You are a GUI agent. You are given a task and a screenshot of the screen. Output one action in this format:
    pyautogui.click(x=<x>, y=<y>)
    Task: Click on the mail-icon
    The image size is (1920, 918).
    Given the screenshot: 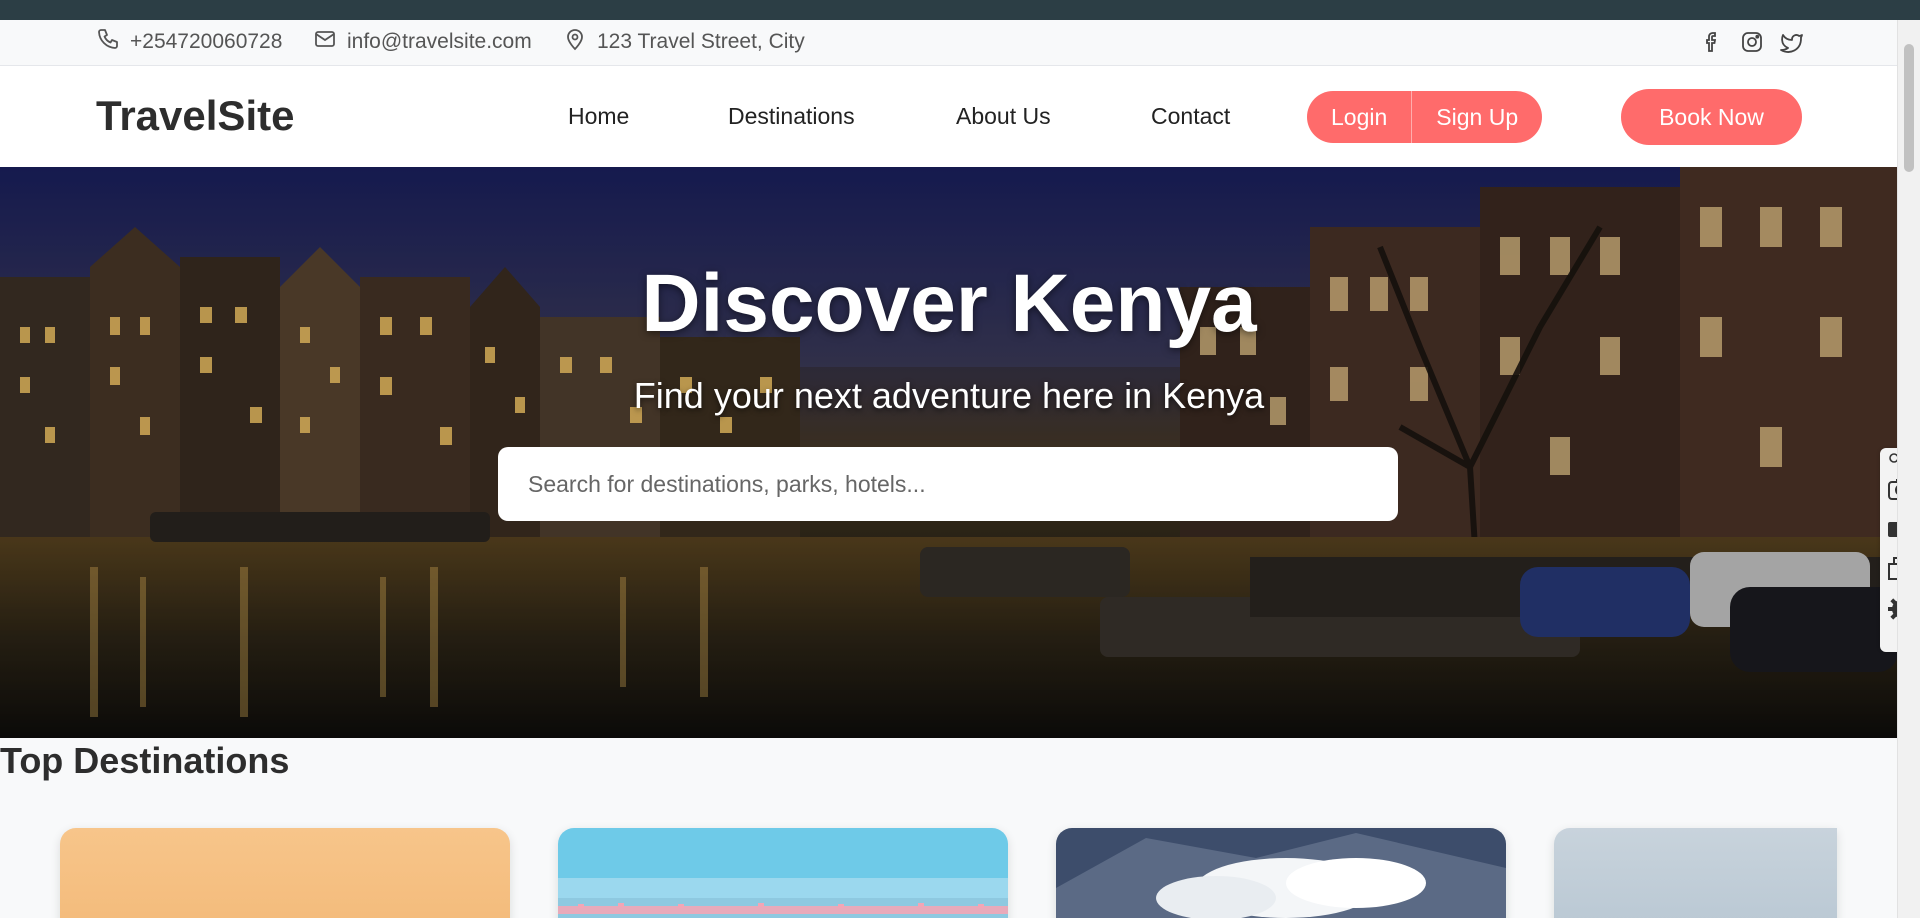 What is the action you would take?
    pyautogui.click(x=325, y=42)
    